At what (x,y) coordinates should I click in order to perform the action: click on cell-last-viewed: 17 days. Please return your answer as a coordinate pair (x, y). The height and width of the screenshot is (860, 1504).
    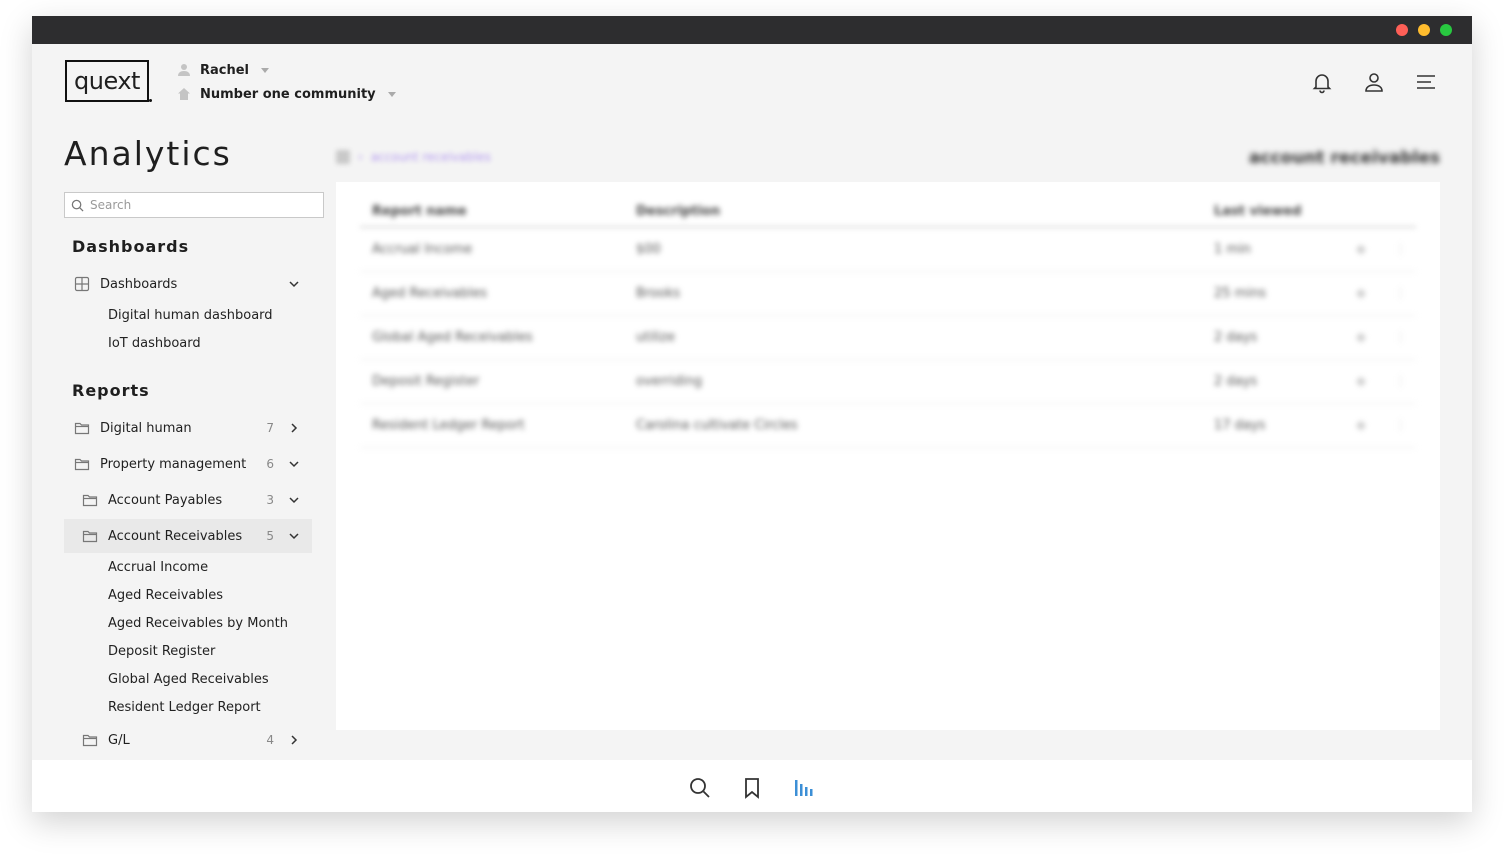
    Looking at the image, I should click on (1240, 425).